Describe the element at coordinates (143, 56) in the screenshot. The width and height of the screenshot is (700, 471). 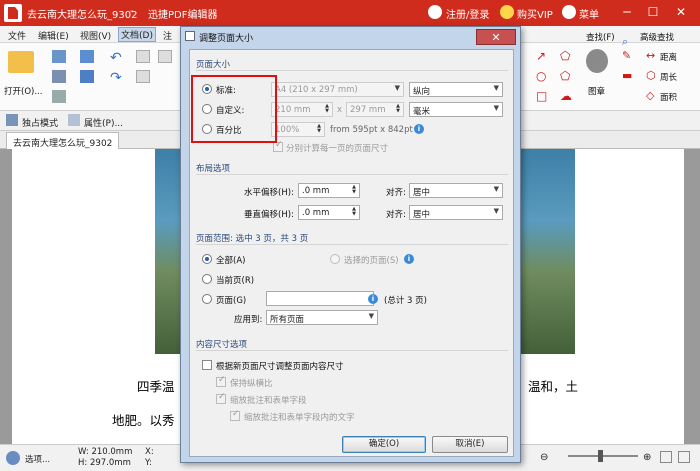
I see `hand-tool-icon` at that location.